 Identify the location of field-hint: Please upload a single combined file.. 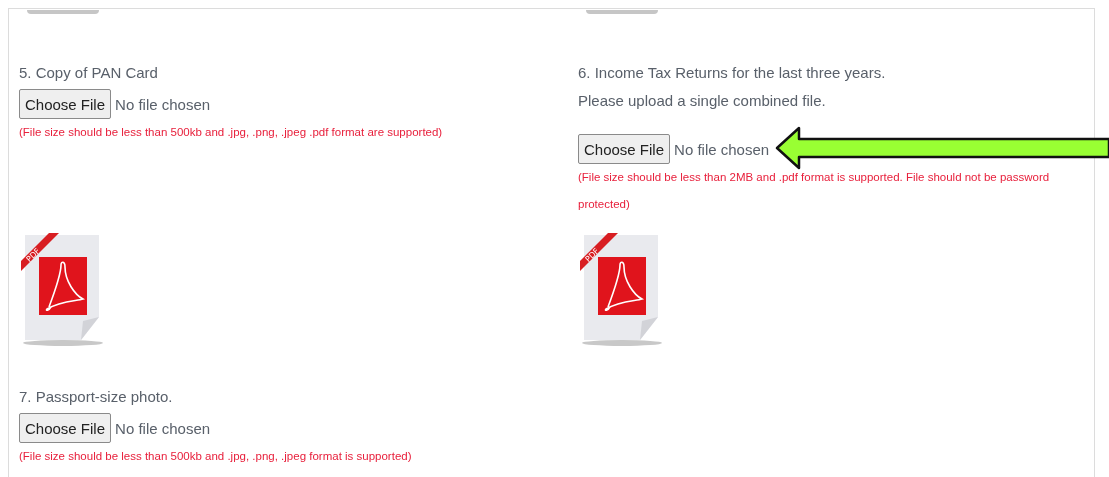
(702, 101).